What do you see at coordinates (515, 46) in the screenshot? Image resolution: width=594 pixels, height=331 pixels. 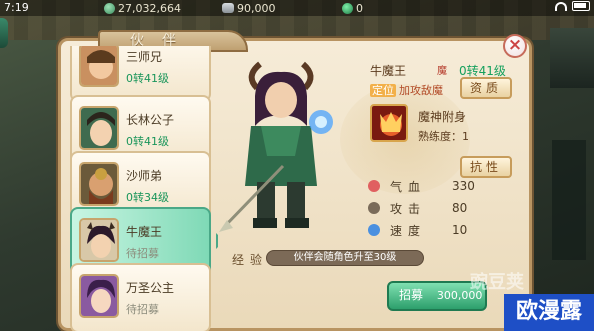 I see `close-button: ×` at bounding box center [515, 46].